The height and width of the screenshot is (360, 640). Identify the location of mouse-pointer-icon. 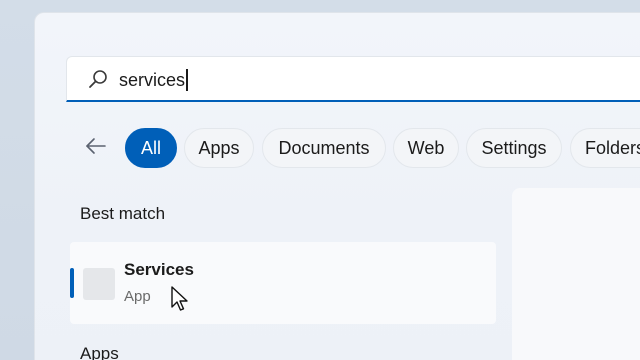
(180, 299).